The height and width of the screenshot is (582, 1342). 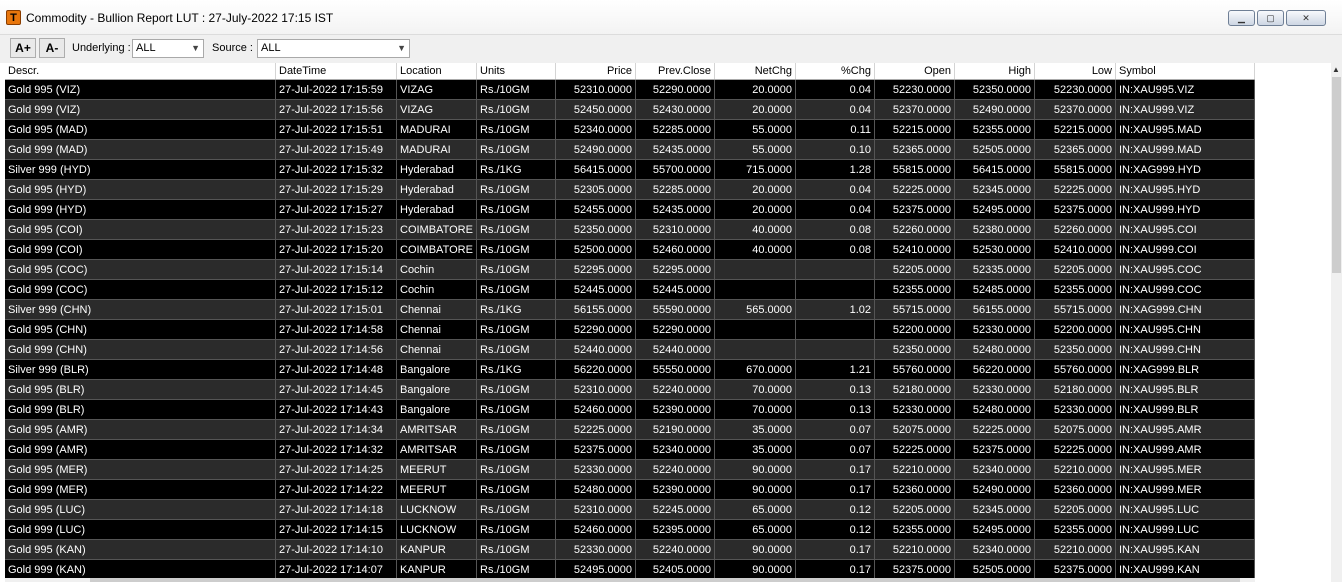 What do you see at coordinates (1336, 322) in the screenshot?
I see `vertical-scrollbar: ▲` at bounding box center [1336, 322].